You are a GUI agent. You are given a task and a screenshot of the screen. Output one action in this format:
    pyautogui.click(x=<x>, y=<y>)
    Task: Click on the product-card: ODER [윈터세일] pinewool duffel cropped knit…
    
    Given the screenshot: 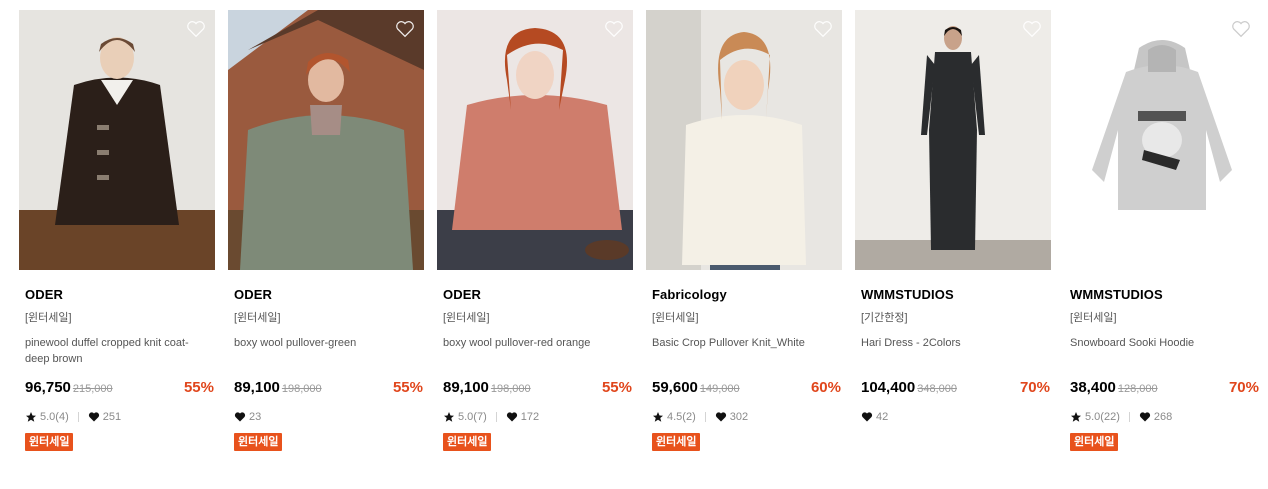 What is the action you would take?
    pyautogui.click(x=117, y=230)
    